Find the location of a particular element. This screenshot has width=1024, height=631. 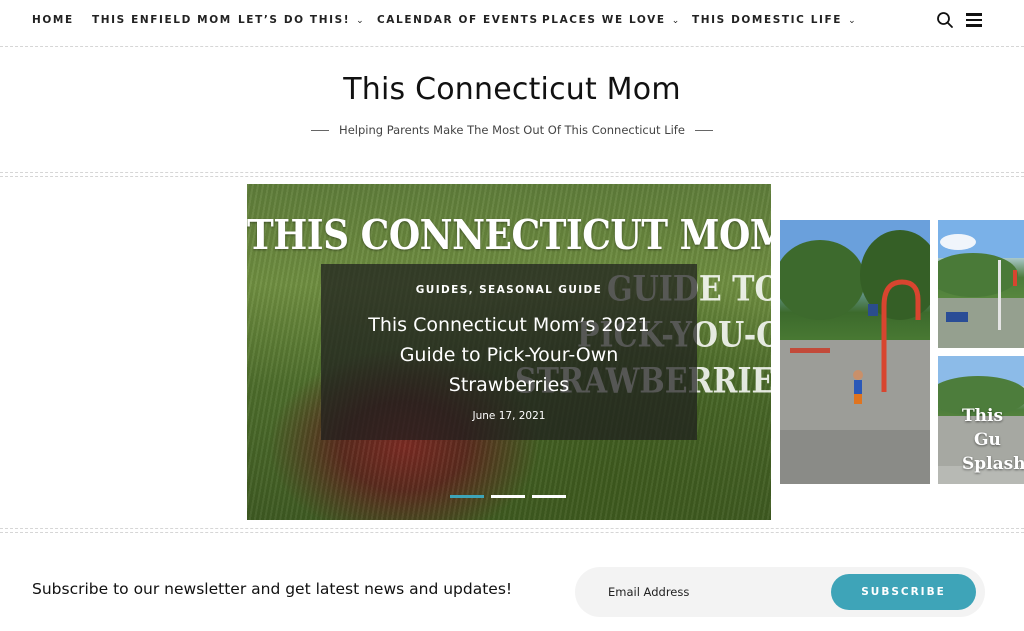

nav-home: HOME is located at coordinates (53, 20).